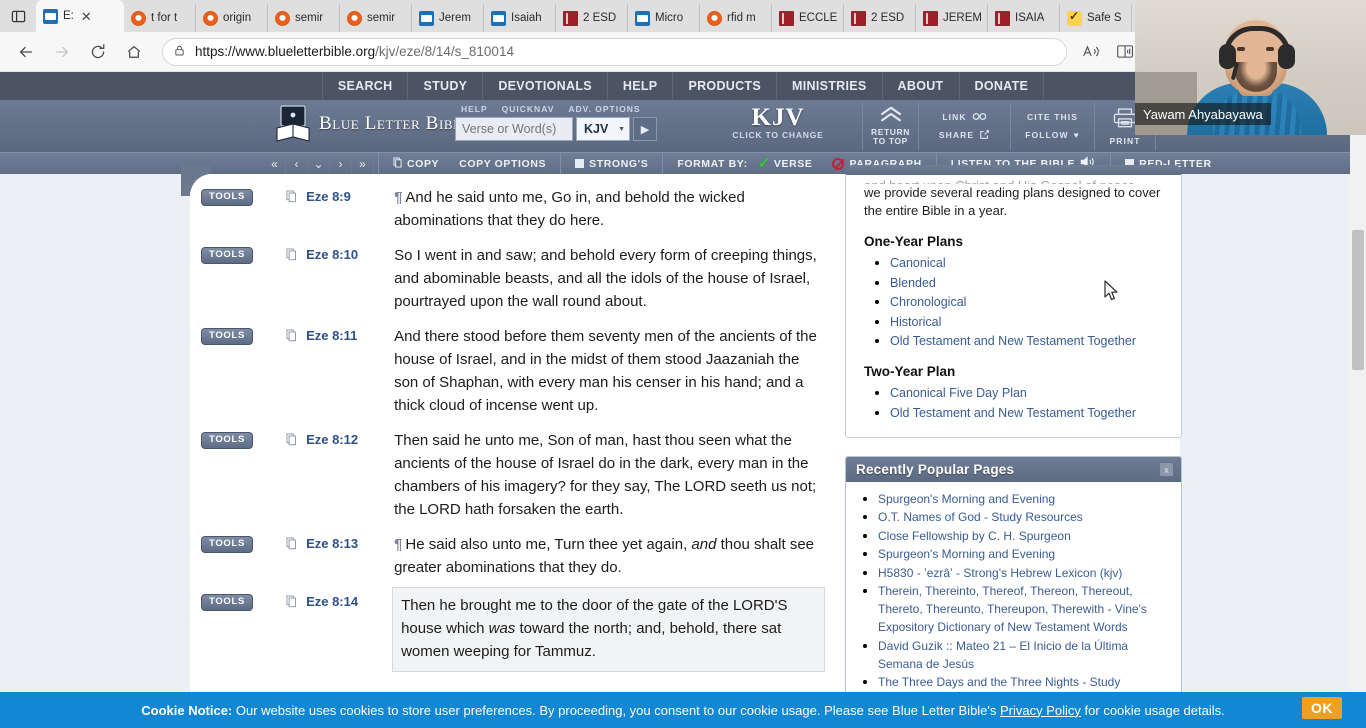 The height and width of the screenshot is (728, 1366). What do you see at coordinates (964, 117) in the screenshot?
I see `link-button: LINK` at bounding box center [964, 117].